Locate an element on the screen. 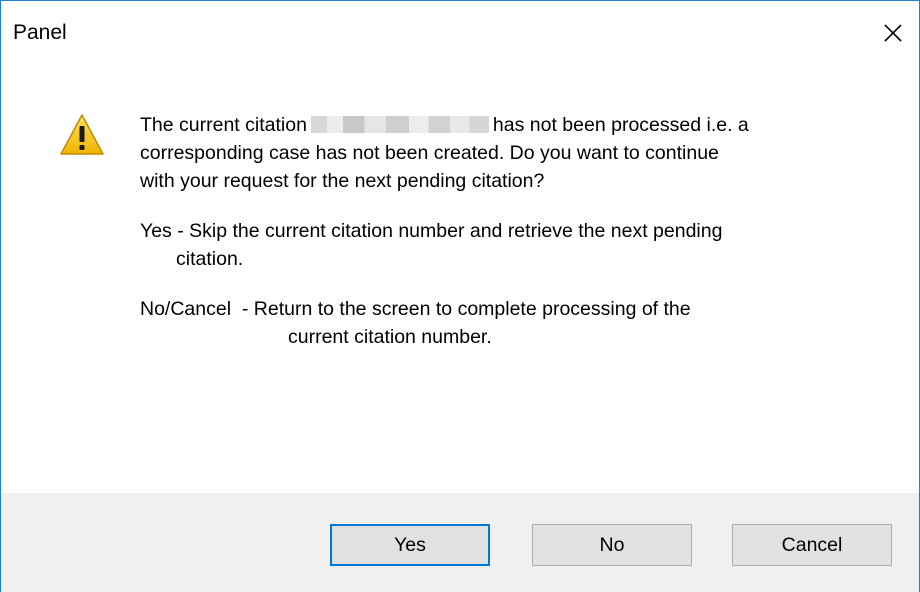 Image resolution: width=920 pixels, height=592 pixels. no-button: No is located at coordinates (612, 545).